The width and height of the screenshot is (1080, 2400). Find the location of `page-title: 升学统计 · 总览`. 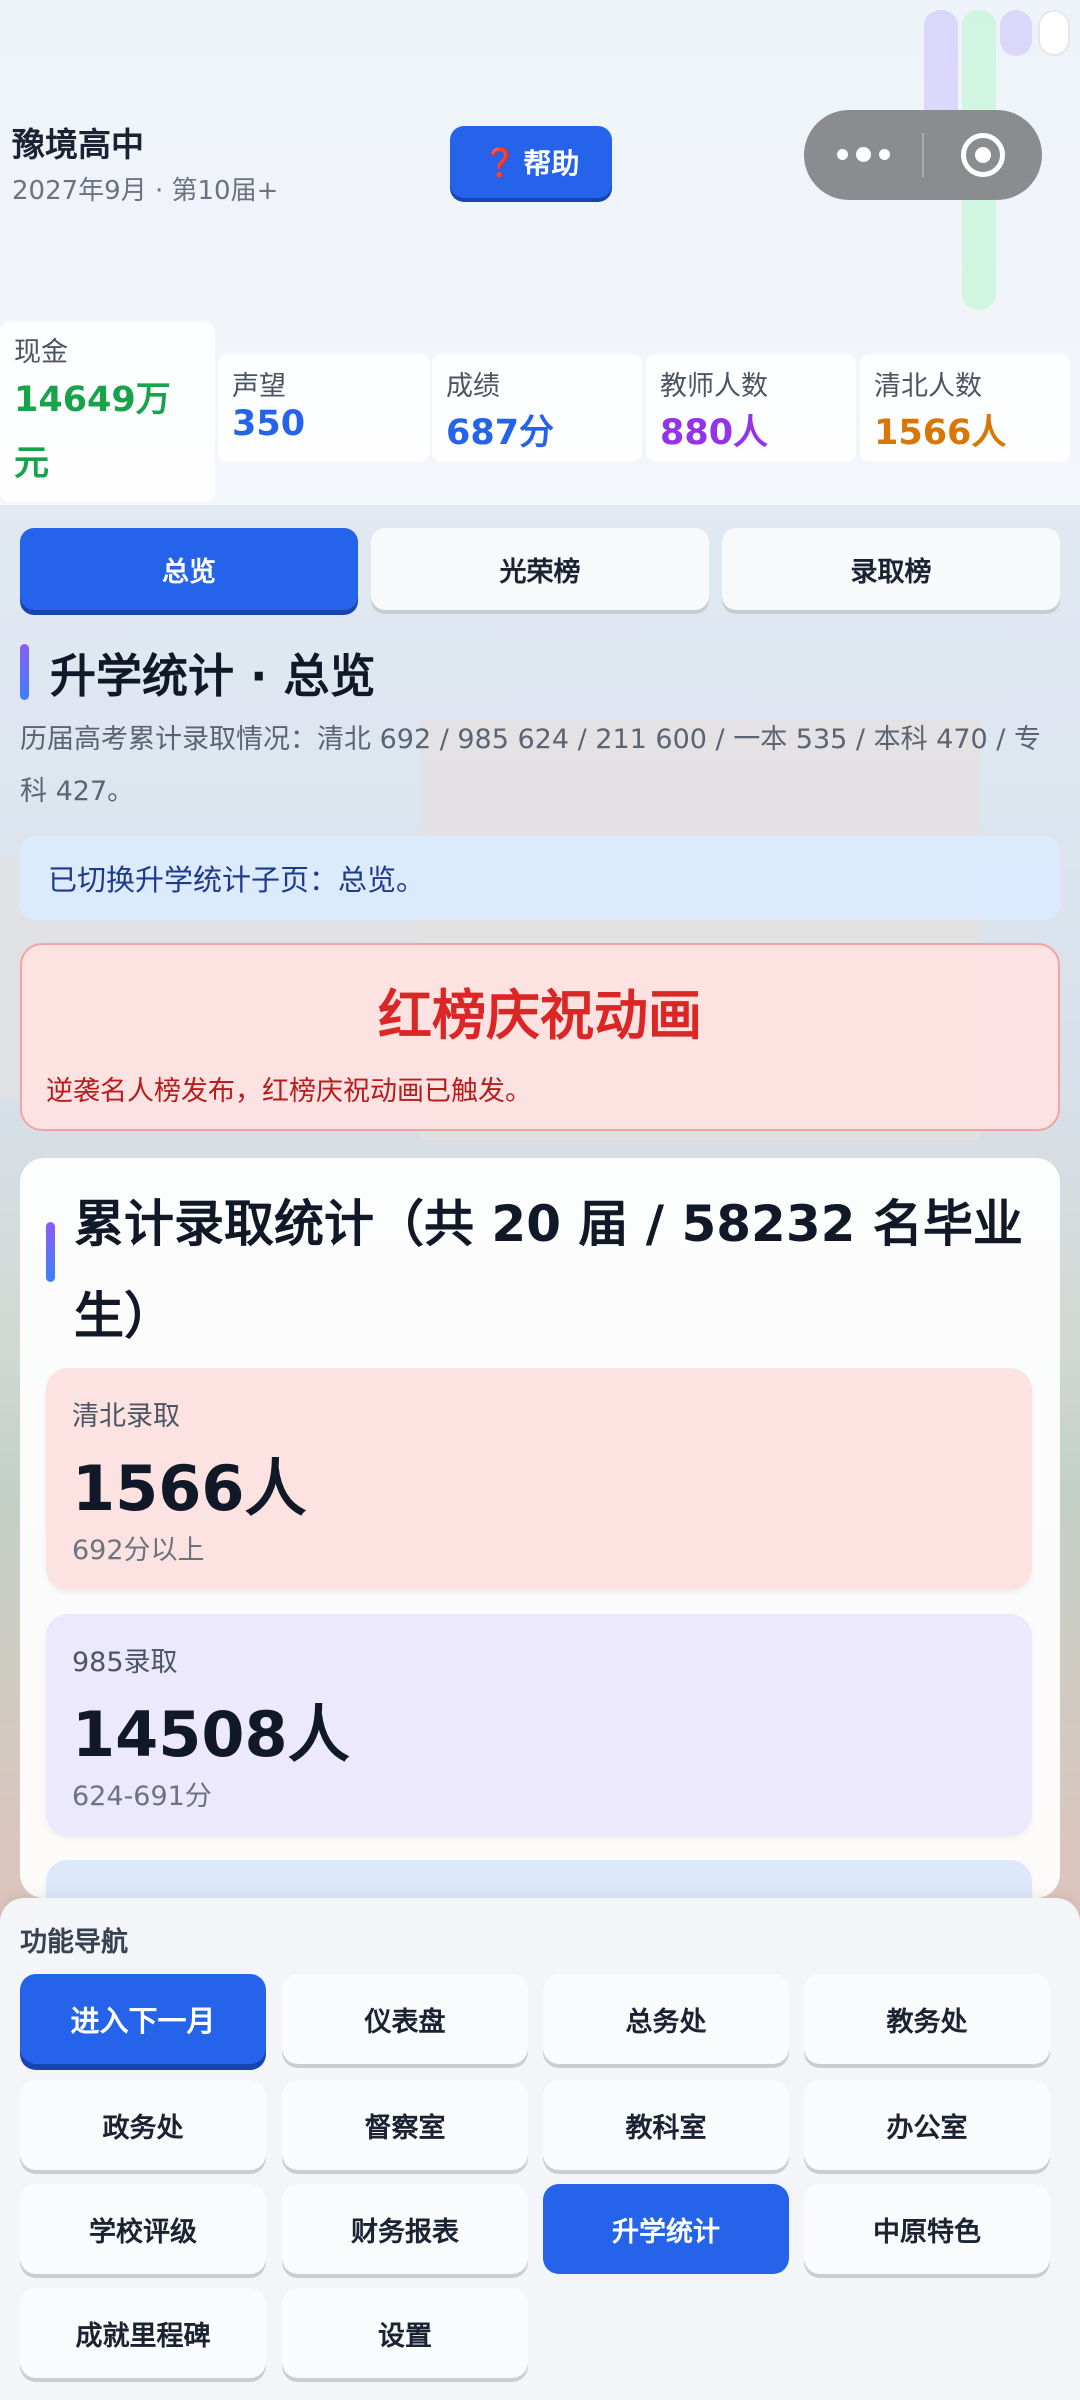

page-title: 升学统计 · 总览 is located at coordinates (198, 673).